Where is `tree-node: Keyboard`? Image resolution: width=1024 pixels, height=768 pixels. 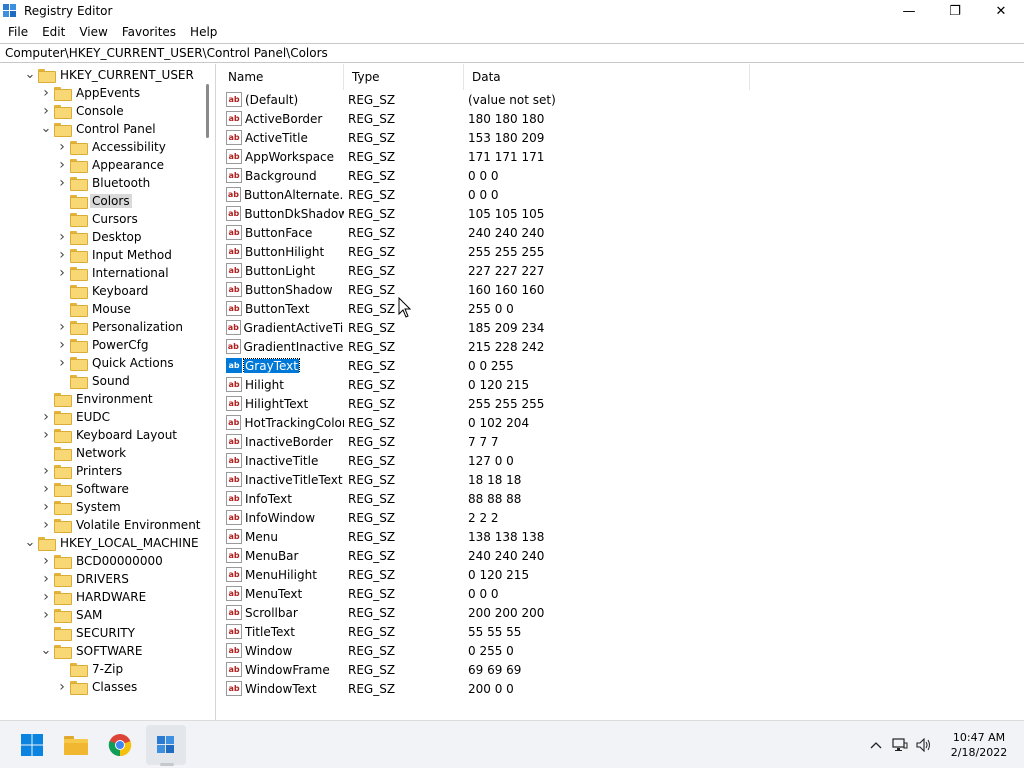 tree-node: Keyboard is located at coordinates (103, 291).